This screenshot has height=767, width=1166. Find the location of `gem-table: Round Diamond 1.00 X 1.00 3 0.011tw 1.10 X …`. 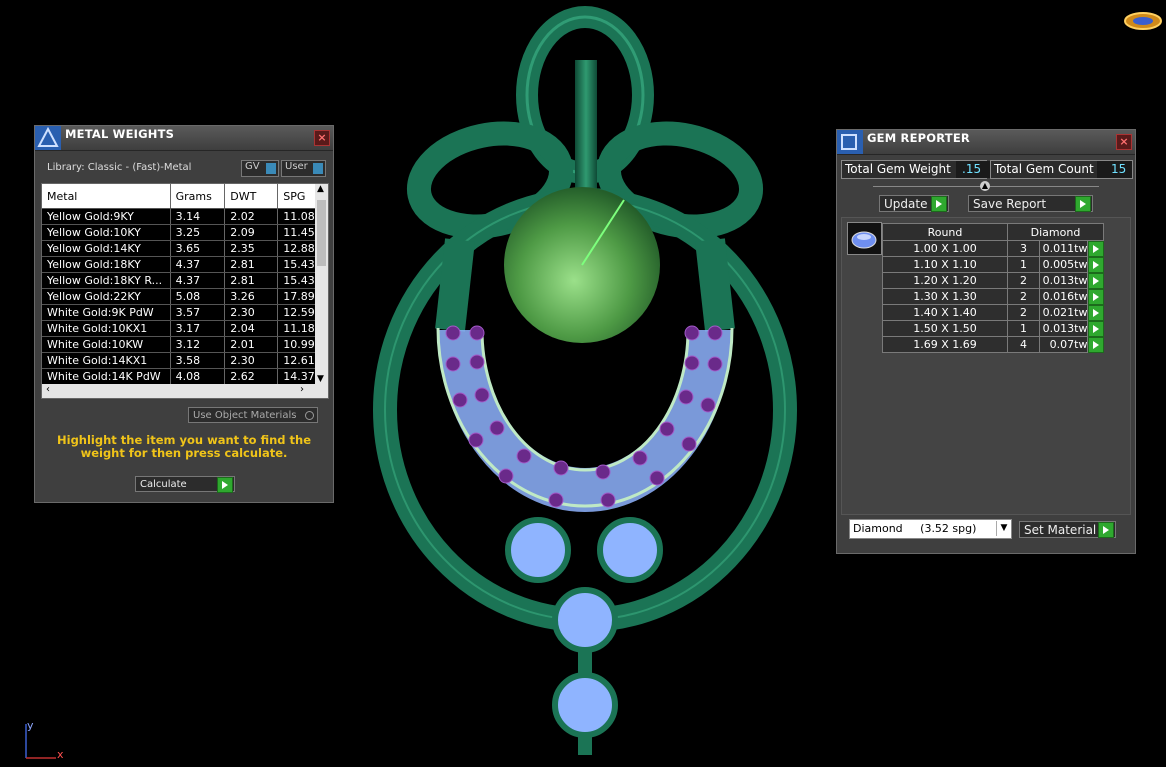

gem-table: Round Diamond 1.00 X 1.00 3 0.011tw 1.10 X … is located at coordinates (993, 288).